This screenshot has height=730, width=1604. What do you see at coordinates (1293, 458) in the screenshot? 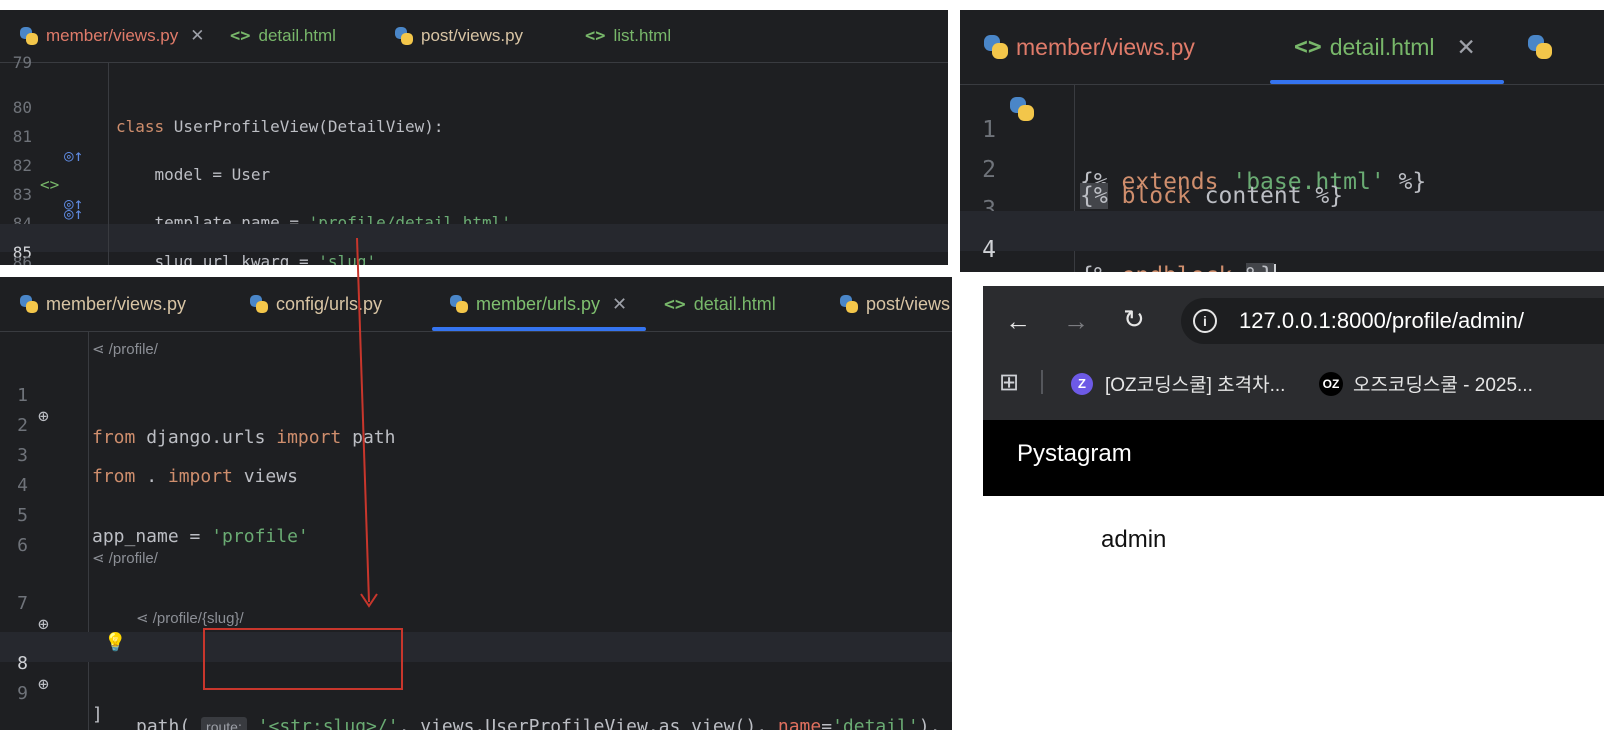
I see `page-navbar: Pystagram` at bounding box center [1293, 458].